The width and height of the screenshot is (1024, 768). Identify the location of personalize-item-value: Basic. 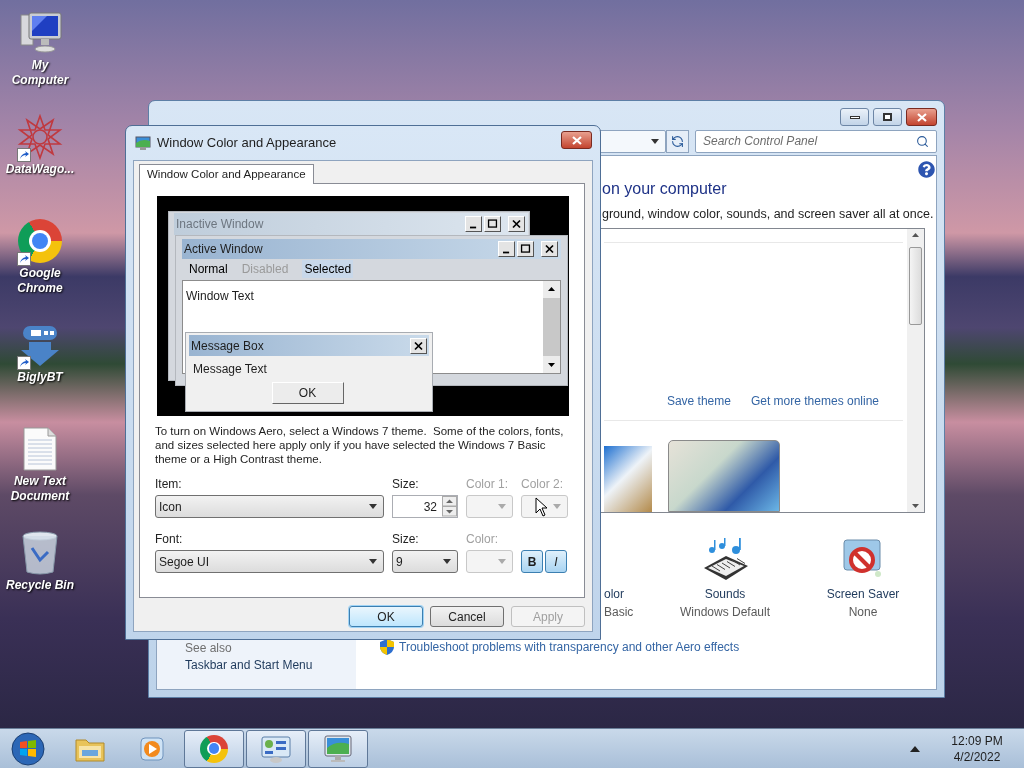
(619, 612).